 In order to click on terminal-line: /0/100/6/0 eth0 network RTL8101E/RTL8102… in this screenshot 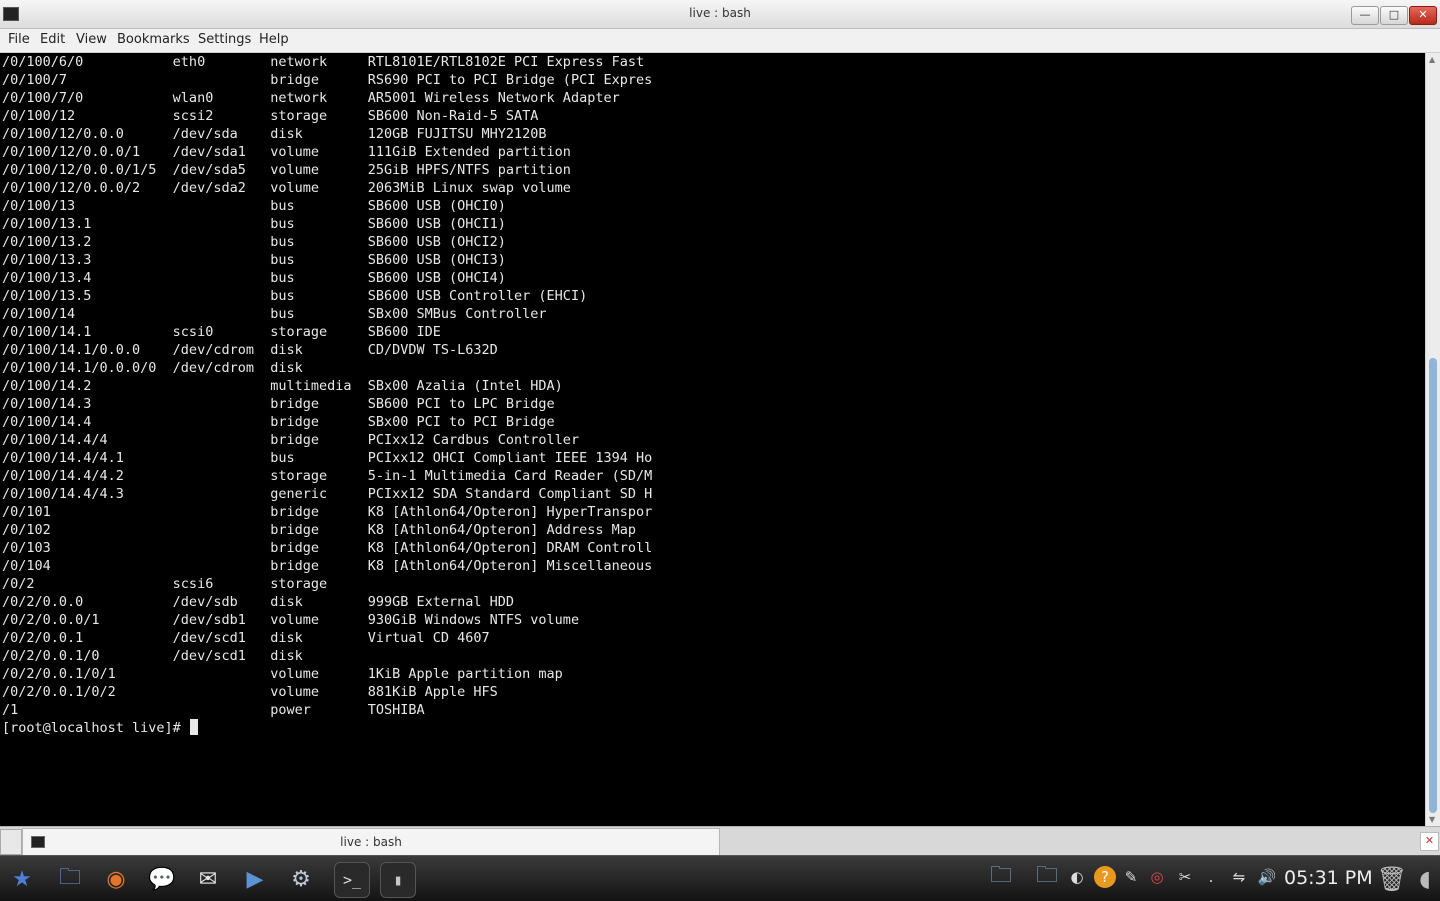, I will do `click(323, 62)`.